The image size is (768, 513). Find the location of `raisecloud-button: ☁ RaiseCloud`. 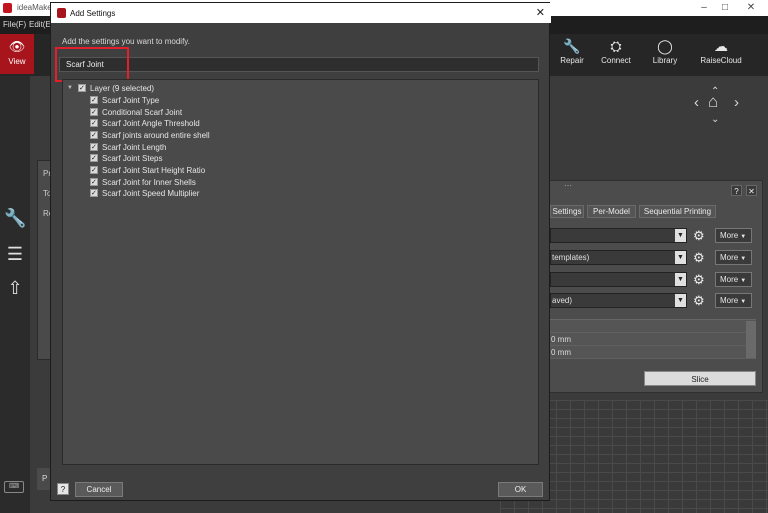

raisecloud-button: ☁ RaiseCloud is located at coordinates (721, 55).